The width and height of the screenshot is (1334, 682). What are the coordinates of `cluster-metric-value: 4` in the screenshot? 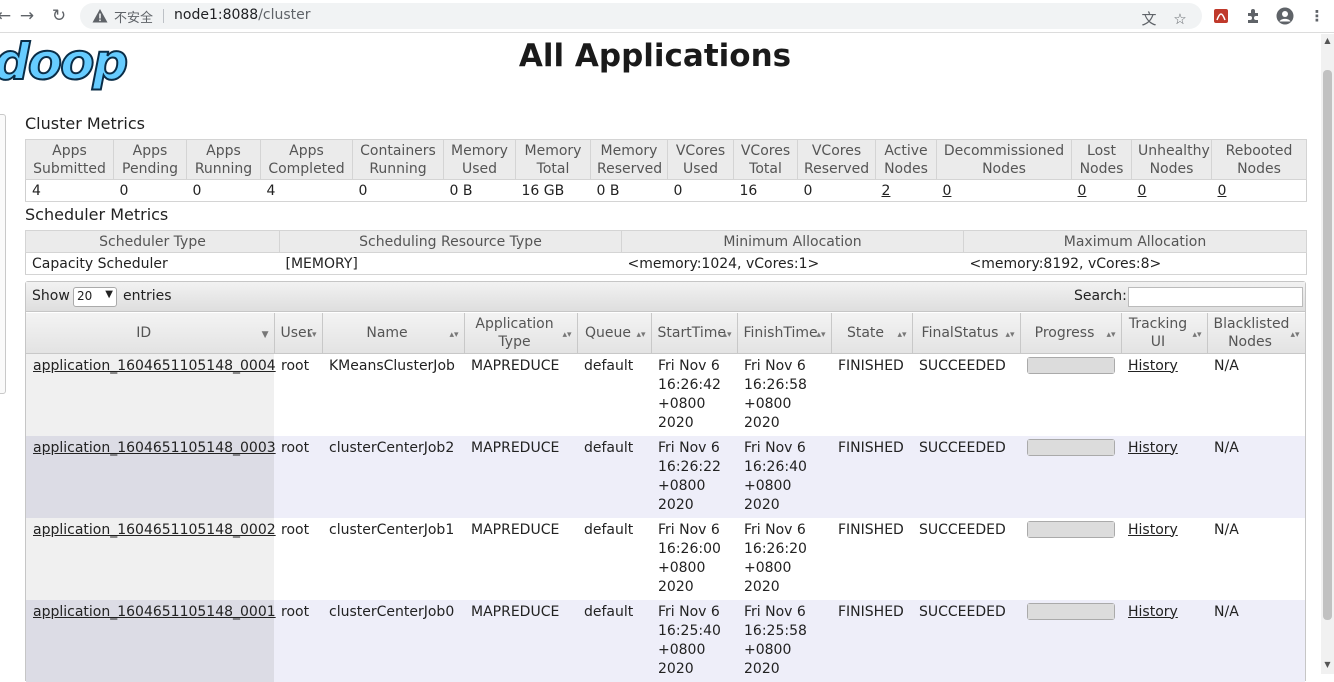 It's located at (306, 190).